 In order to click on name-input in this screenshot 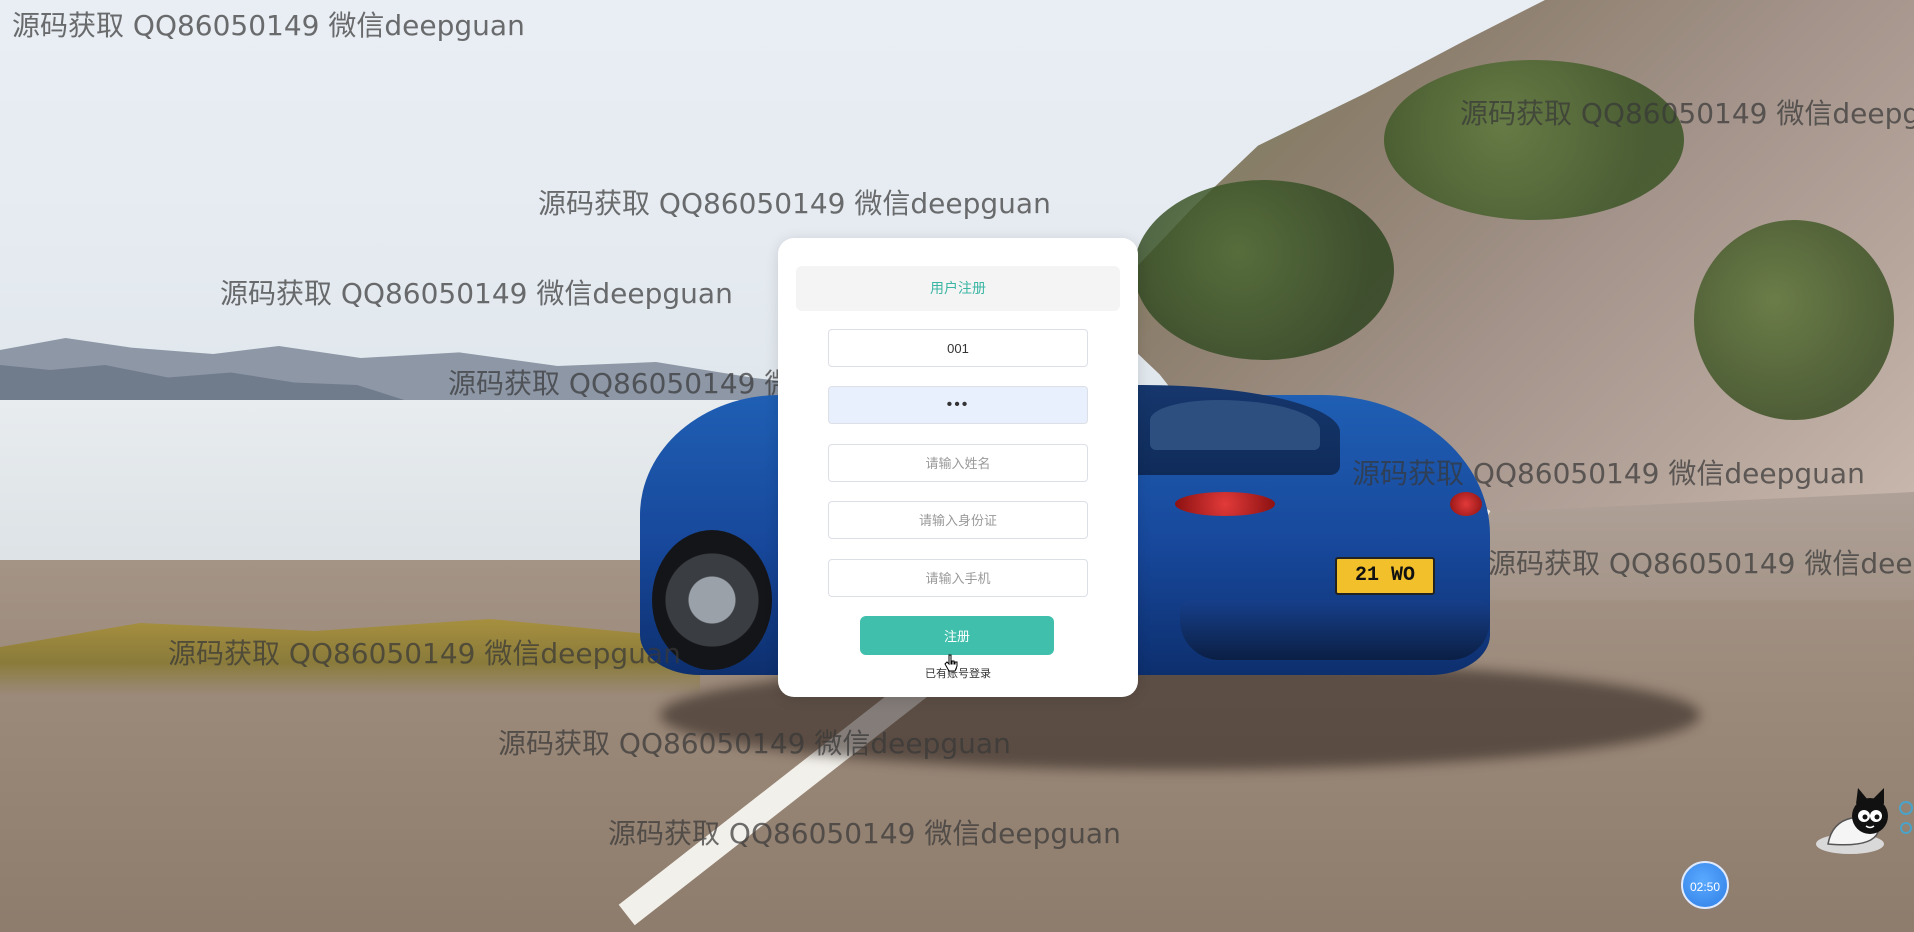, I will do `click(958, 463)`.